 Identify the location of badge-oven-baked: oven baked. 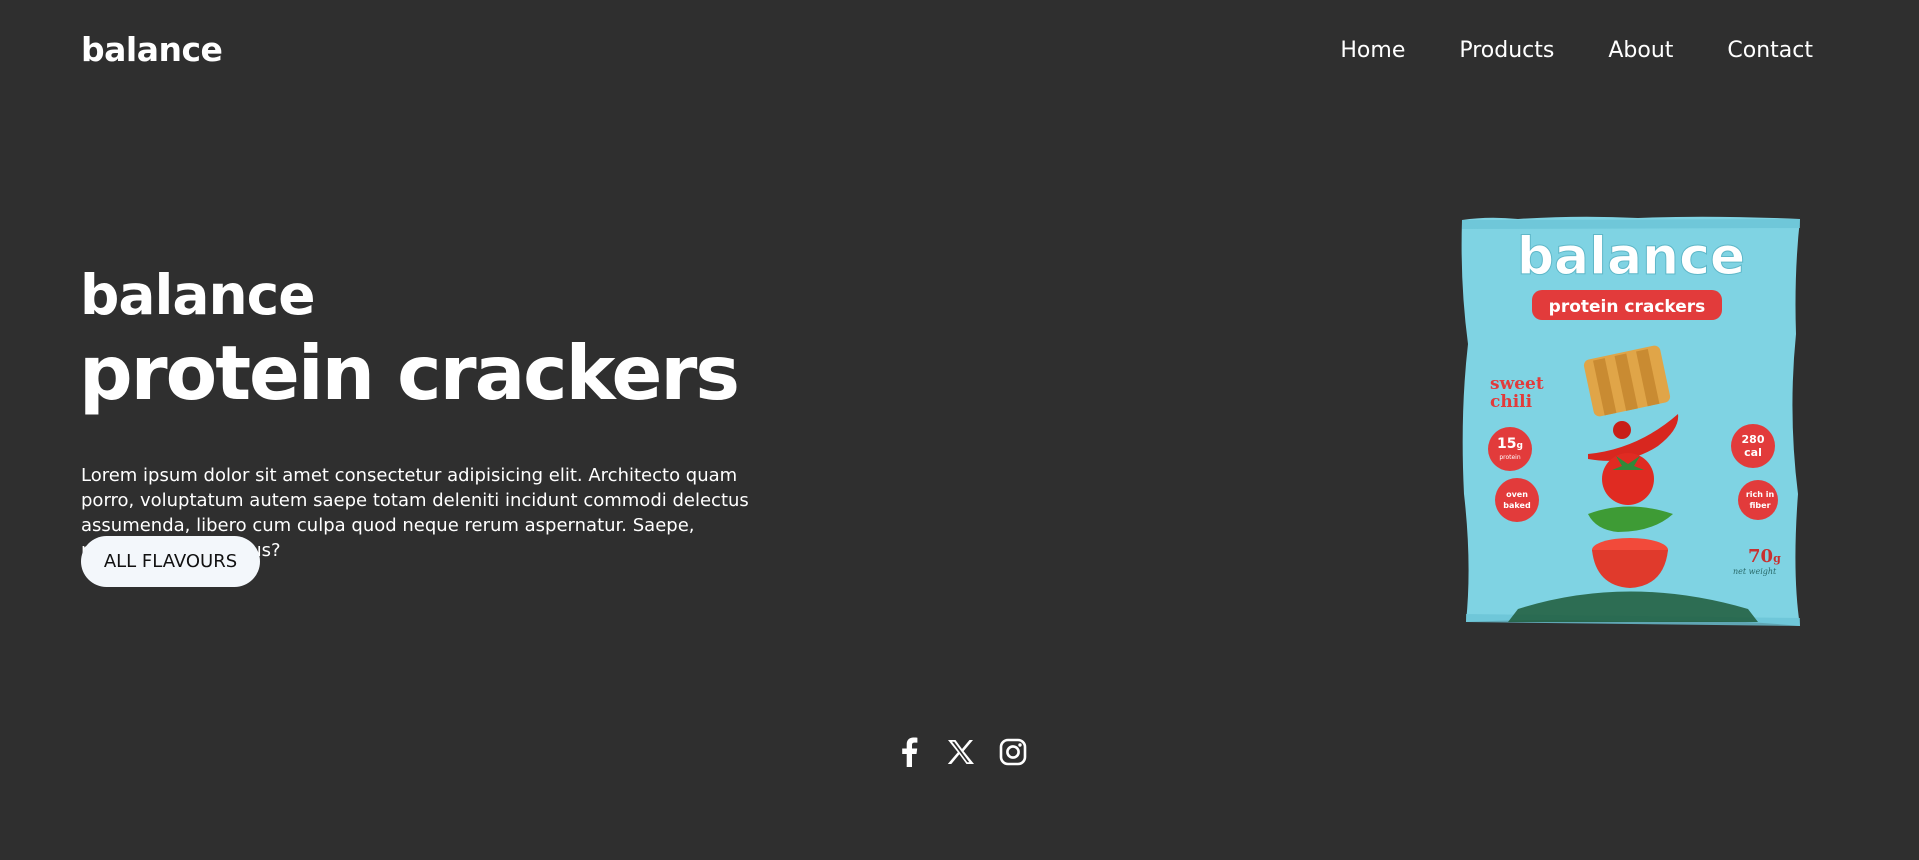
(1517, 500).